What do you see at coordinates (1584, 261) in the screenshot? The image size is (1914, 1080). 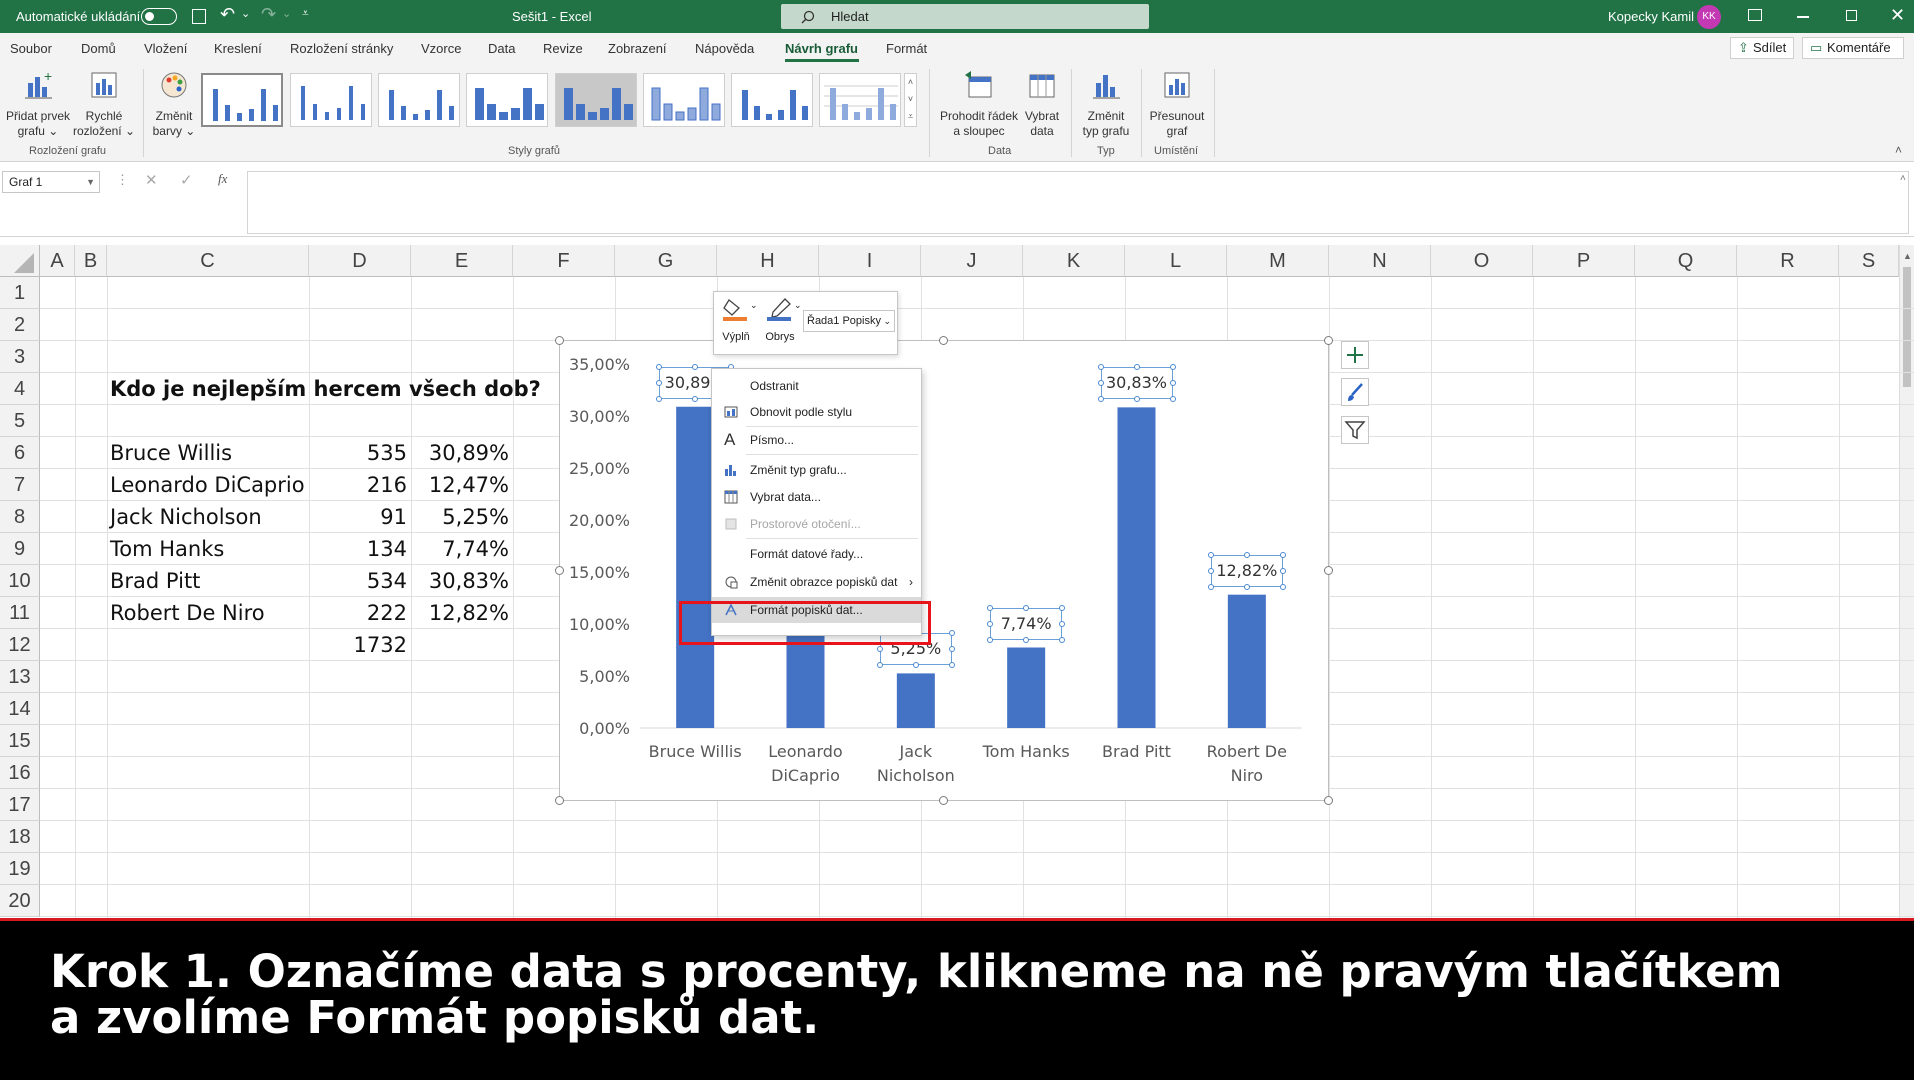 I see `column-header-p: P` at bounding box center [1584, 261].